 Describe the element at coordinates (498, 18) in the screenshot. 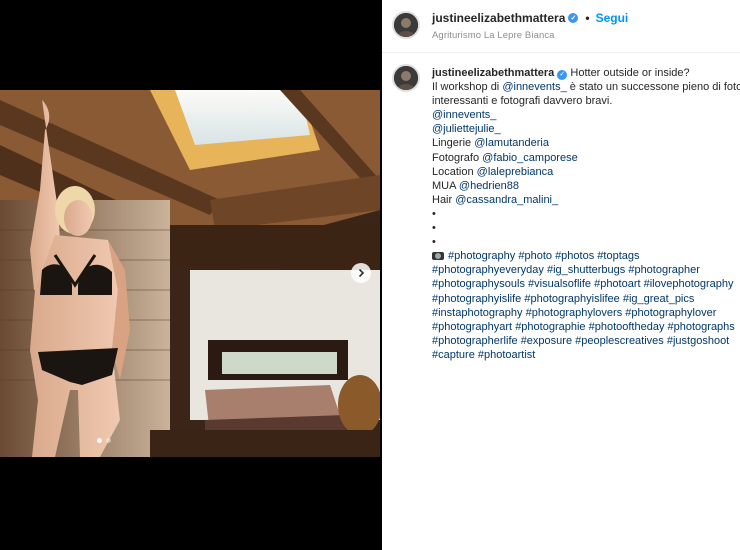

I see `header-username: justineelizabethmattera` at that location.